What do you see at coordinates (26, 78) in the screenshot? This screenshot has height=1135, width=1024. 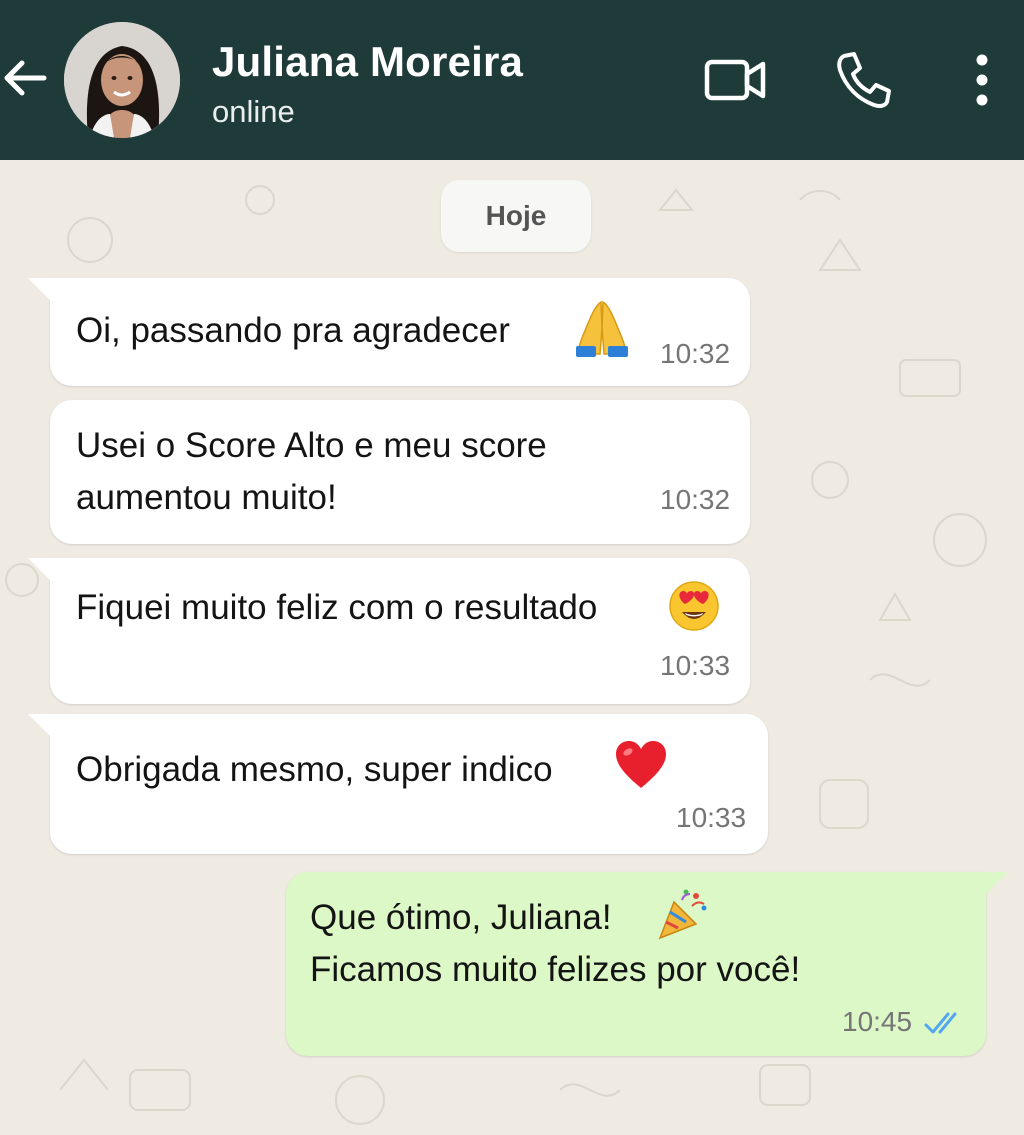 I see `back-arrow-icon` at bounding box center [26, 78].